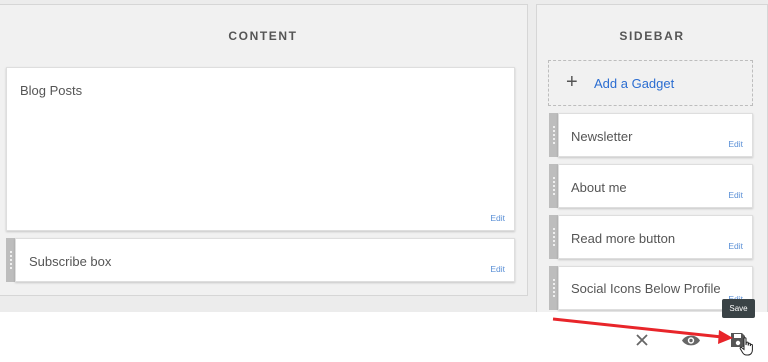  Describe the element at coordinates (572, 82) in the screenshot. I see `plus-icon: +` at that location.